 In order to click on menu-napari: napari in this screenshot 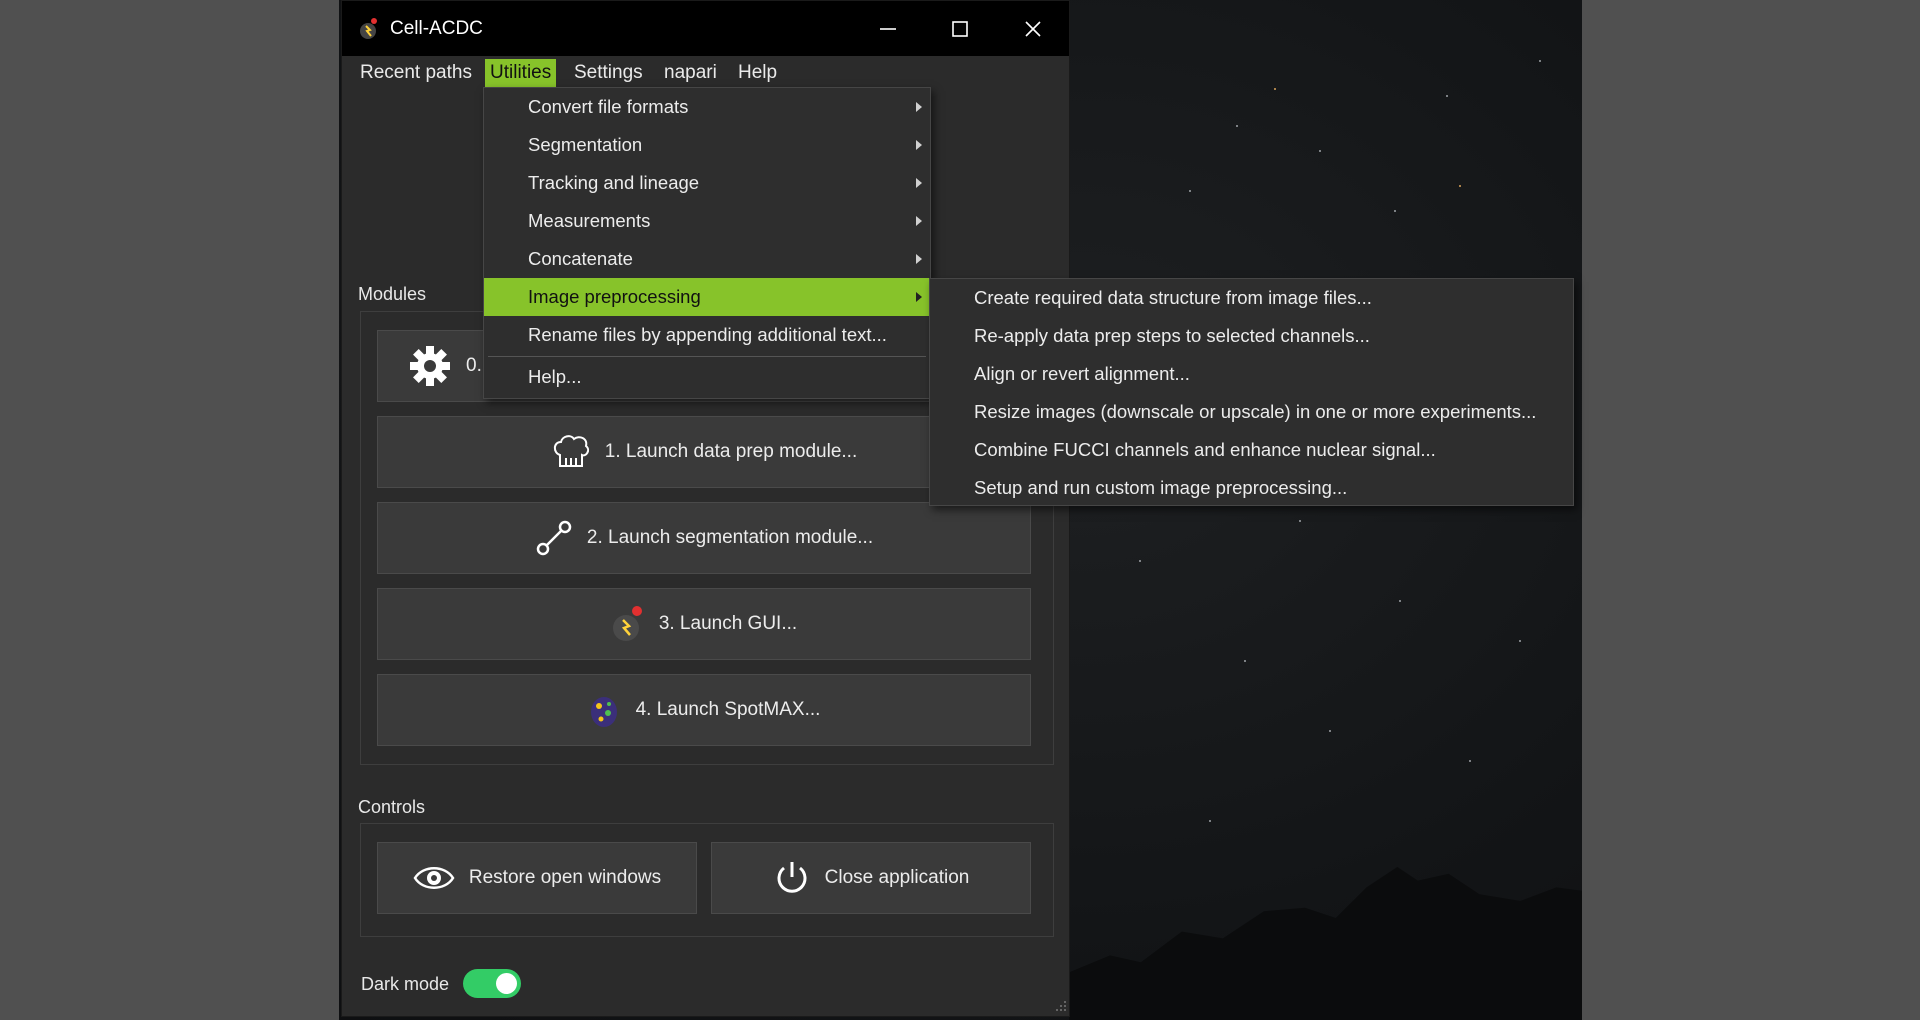, I will do `click(690, 73)`.